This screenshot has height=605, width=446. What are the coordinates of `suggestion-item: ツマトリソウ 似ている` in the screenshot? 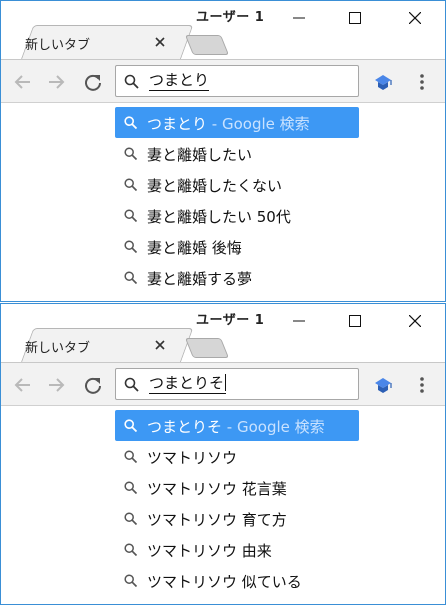 It's located at (237, 580).